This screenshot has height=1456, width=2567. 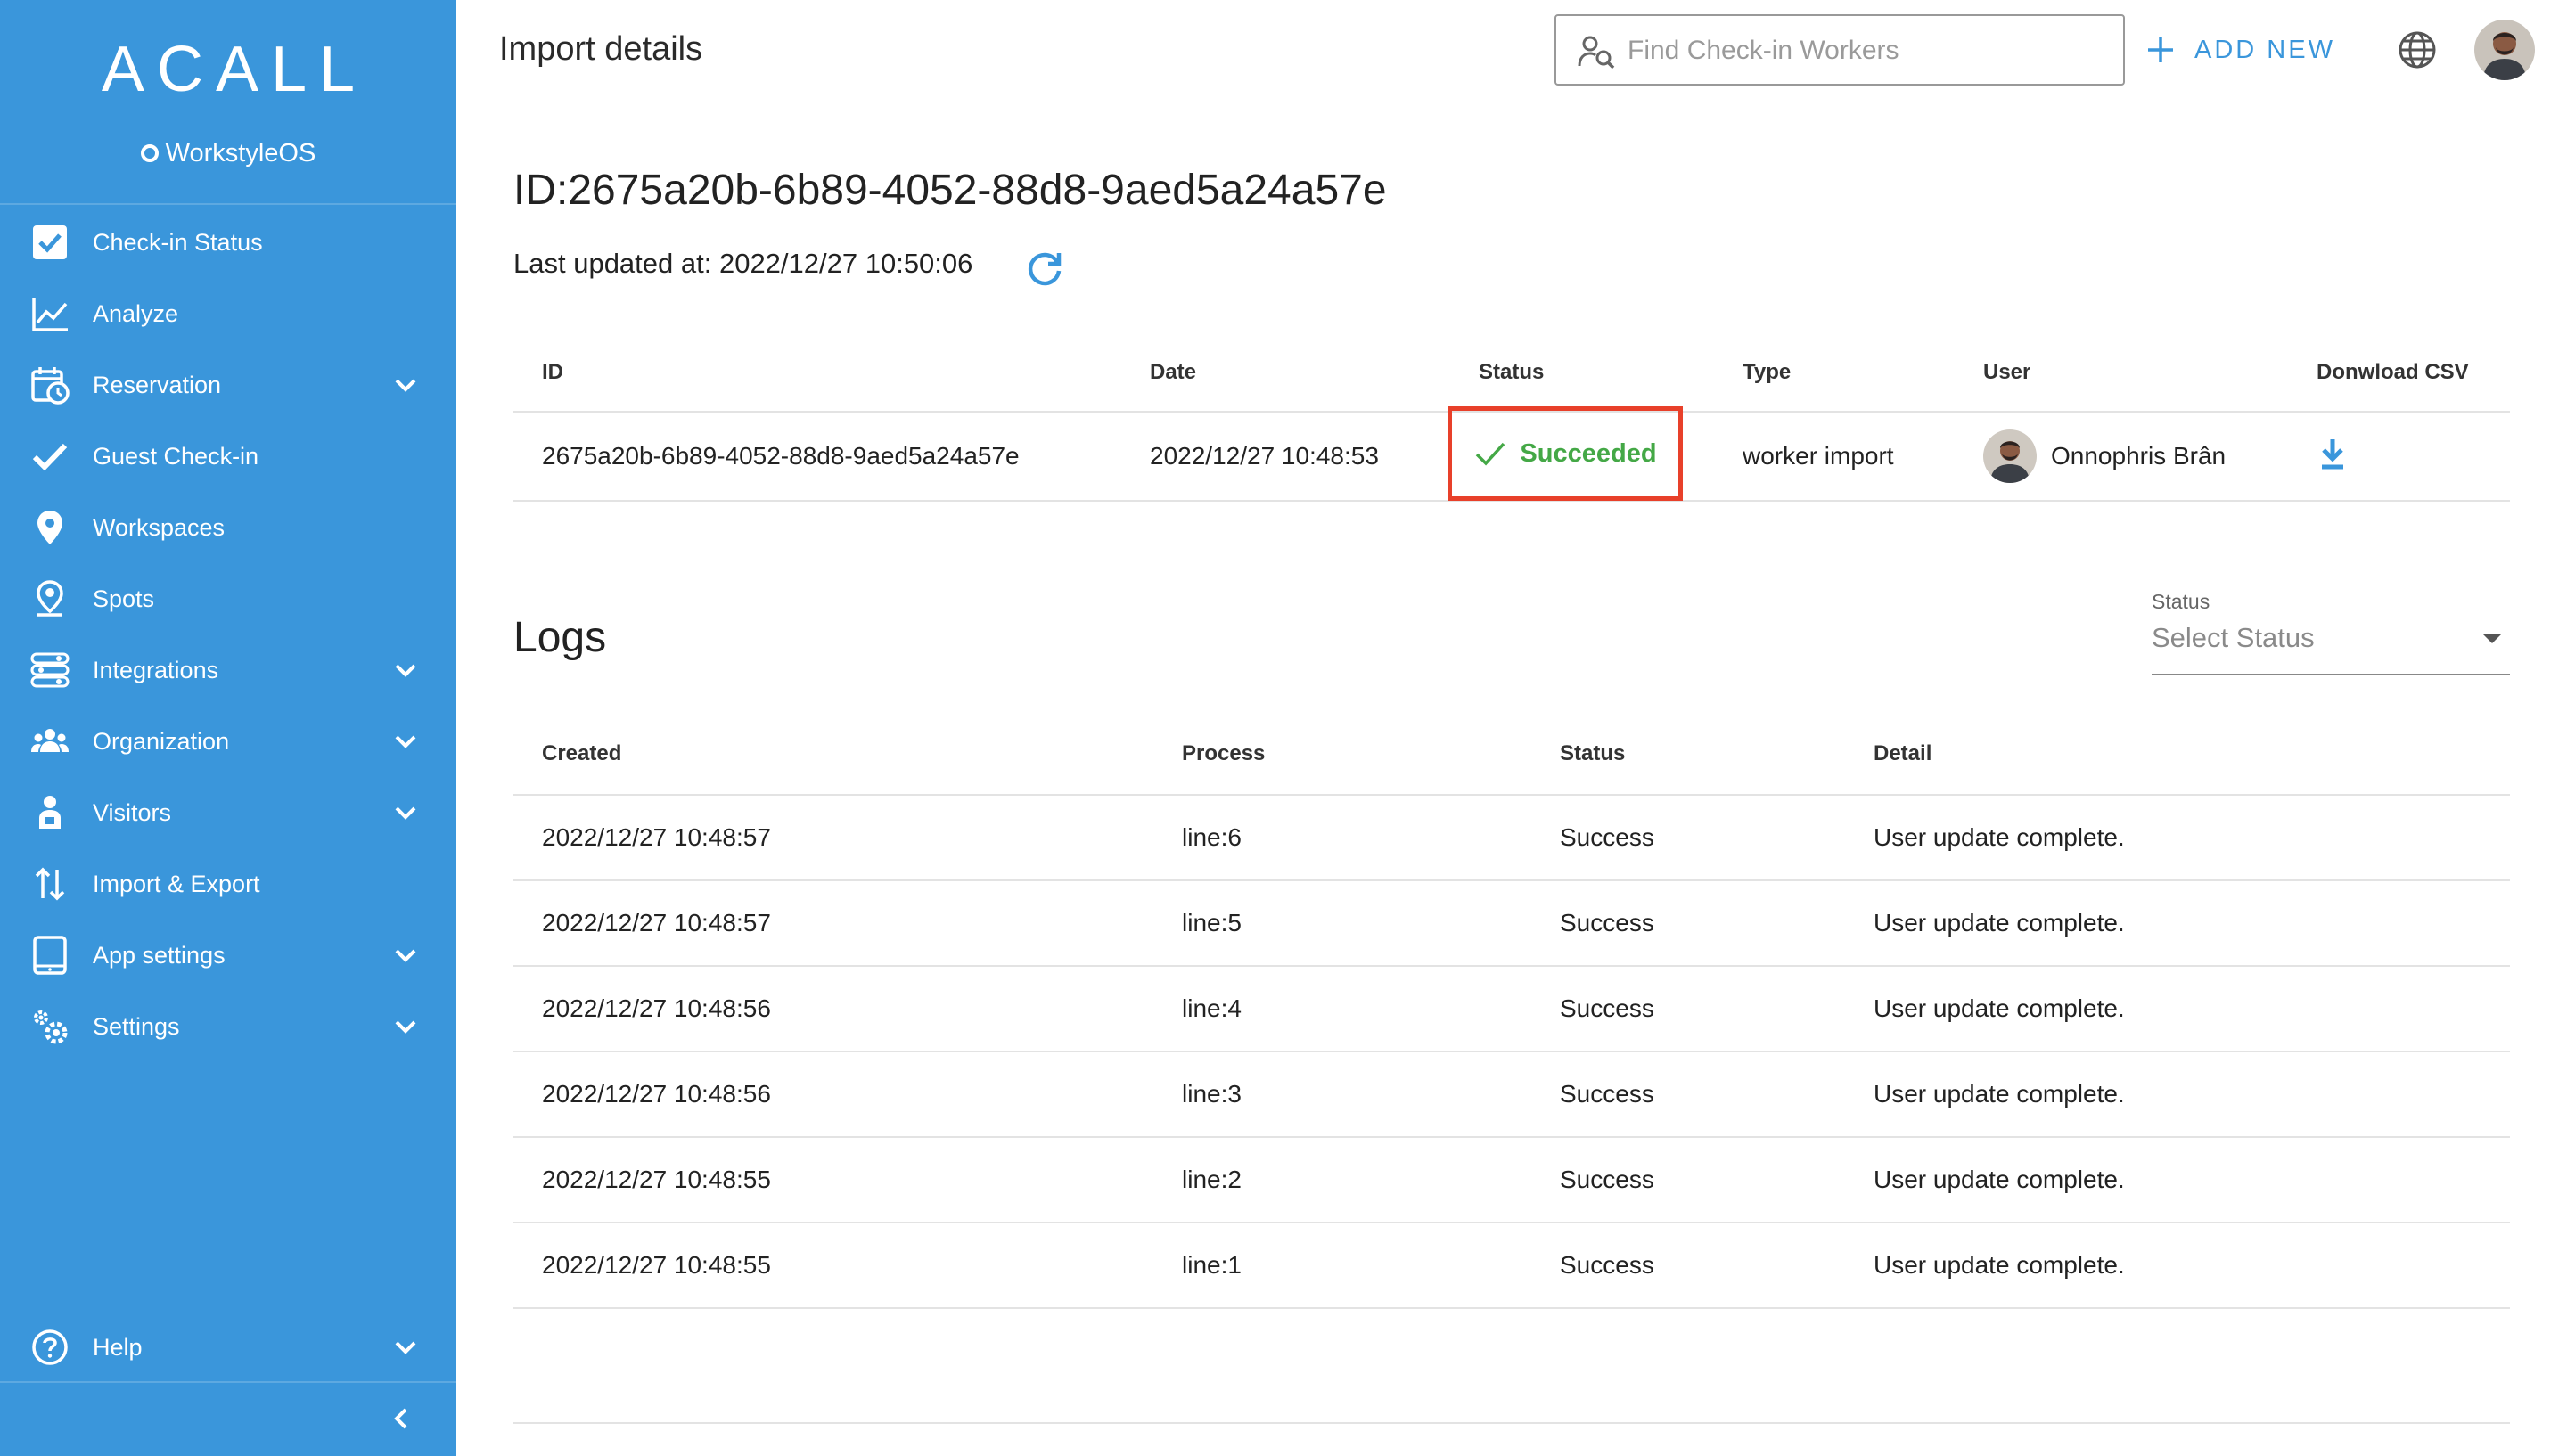 What do you see at coordinates (178, 242) in the screenshot?
I see `sidebar-item-label: Check-in Status` at bounding box center [178, 242].